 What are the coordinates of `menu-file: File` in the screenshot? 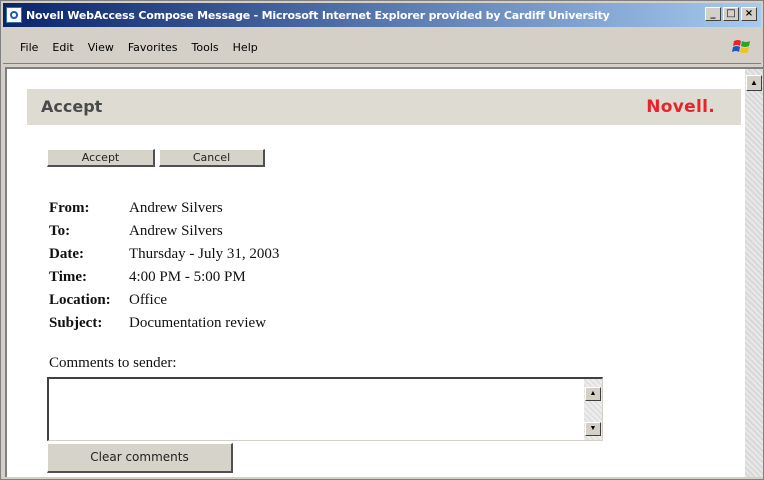 It's located at (29, 47).